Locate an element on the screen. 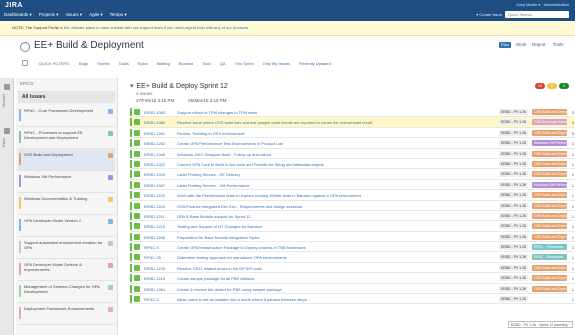 This screenshot has width=575, height=335. filter-stories: Stories is located at coordinates (103, 63).